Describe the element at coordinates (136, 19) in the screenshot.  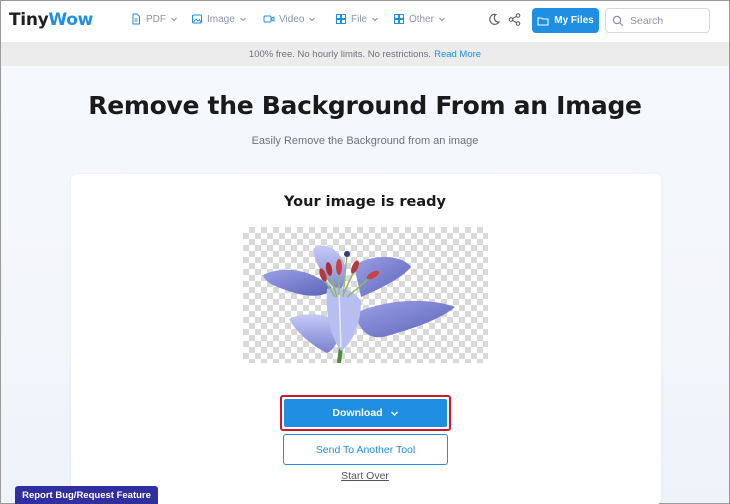
I see `pdf-icon` at that location.